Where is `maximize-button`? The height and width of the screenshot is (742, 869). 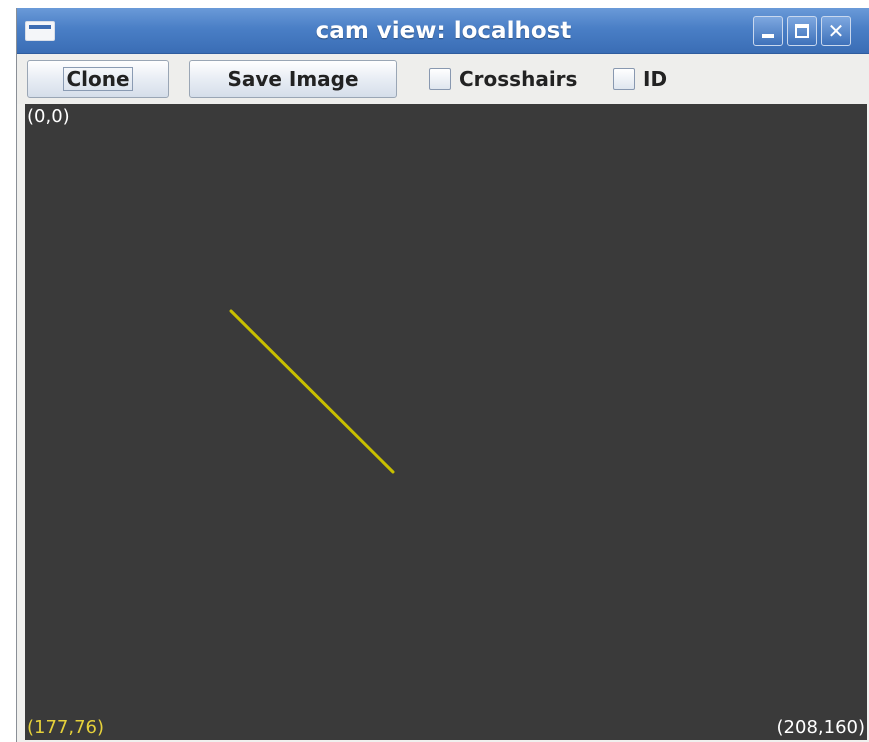
maximize-button is located at coordinates (802, 31).